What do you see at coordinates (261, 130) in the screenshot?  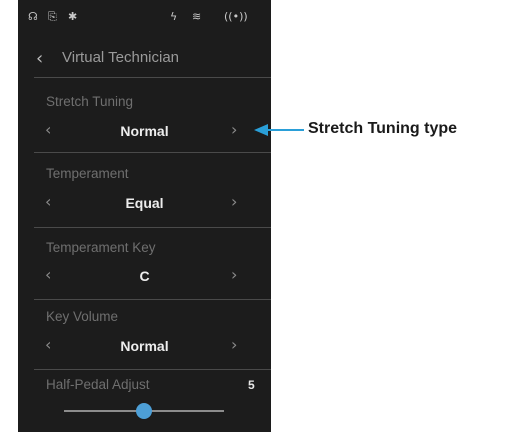 I see `callout-arrow-icon` at bounding box center [261, 130].